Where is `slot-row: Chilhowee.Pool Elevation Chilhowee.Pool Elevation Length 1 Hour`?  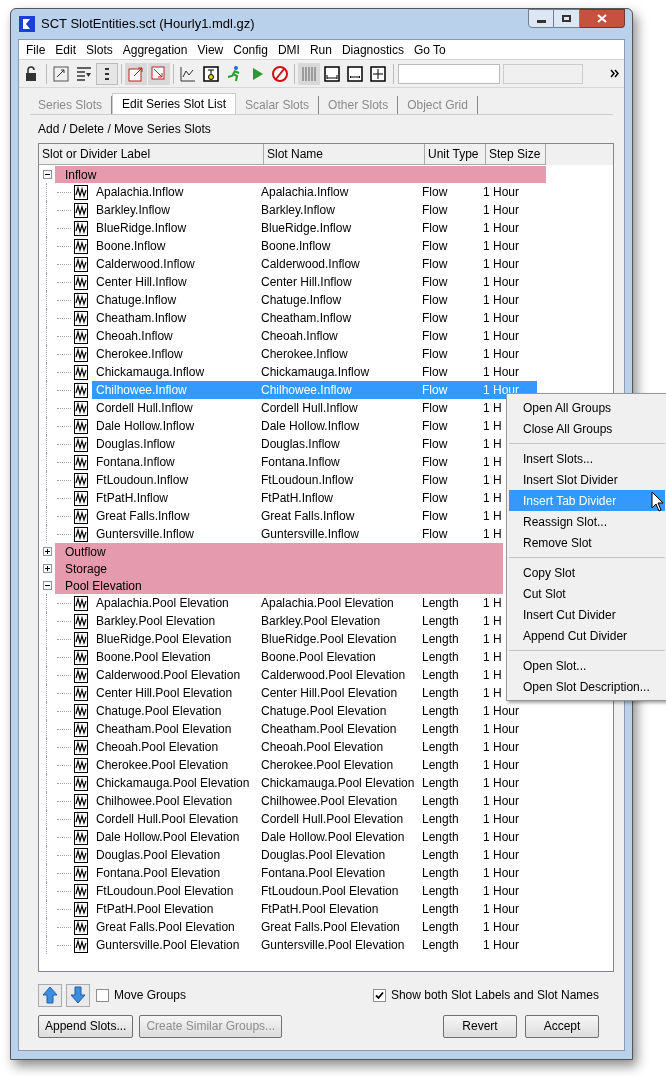
slot-row: Chilhowee.Pool Elevation Chilhowee.Pool Elevation Length 1 Hour is located at coordinates (314, 801).